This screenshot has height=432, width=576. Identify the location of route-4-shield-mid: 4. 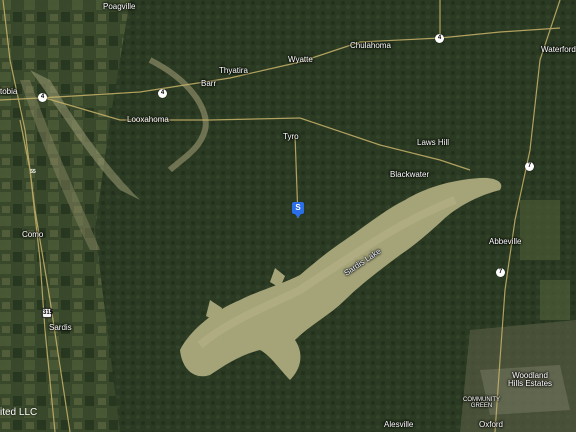
(162, 93).